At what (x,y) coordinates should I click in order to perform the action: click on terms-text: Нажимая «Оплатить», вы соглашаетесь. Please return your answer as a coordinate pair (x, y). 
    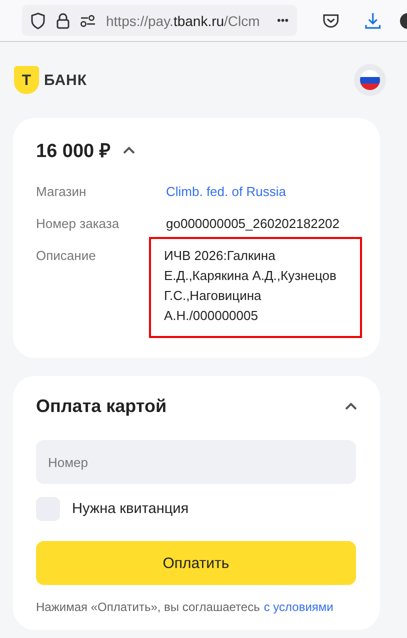
    Looking at the image, I should click on (148, 607).